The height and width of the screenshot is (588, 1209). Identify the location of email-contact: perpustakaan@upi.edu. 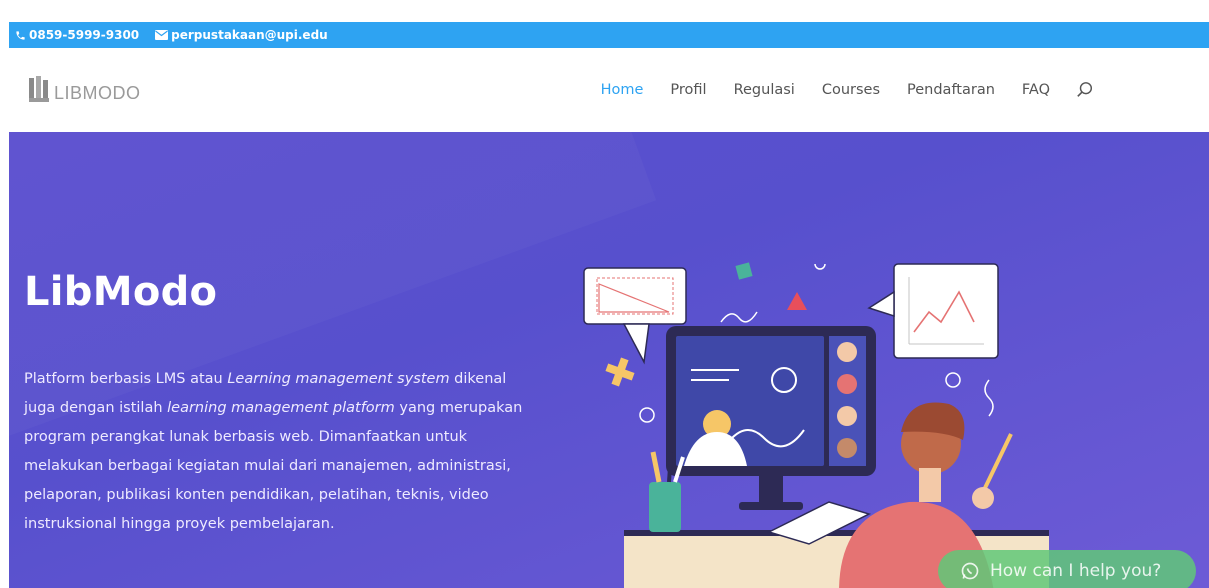
(241, 35).